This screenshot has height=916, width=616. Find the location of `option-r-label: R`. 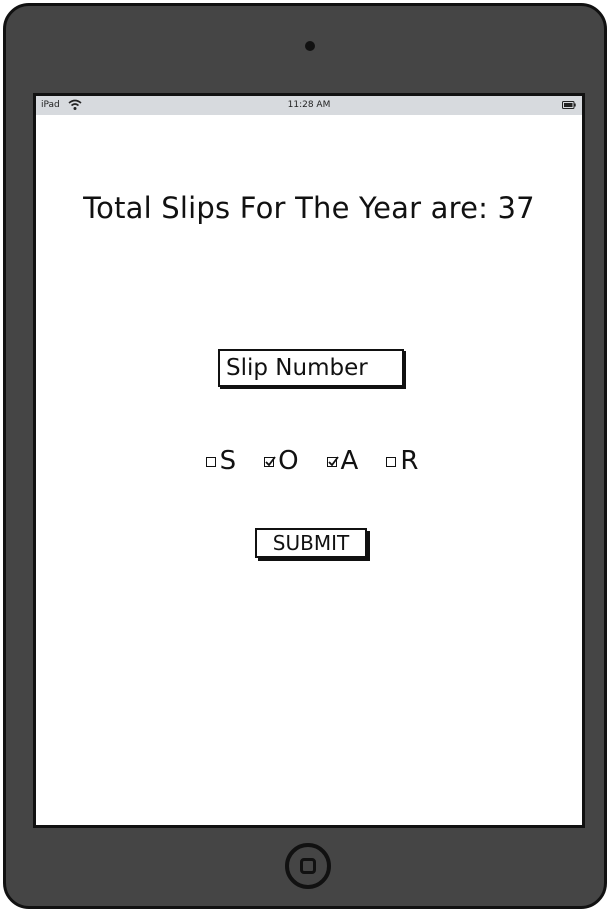

option-r-label: R is located at coordinates (409, 461).